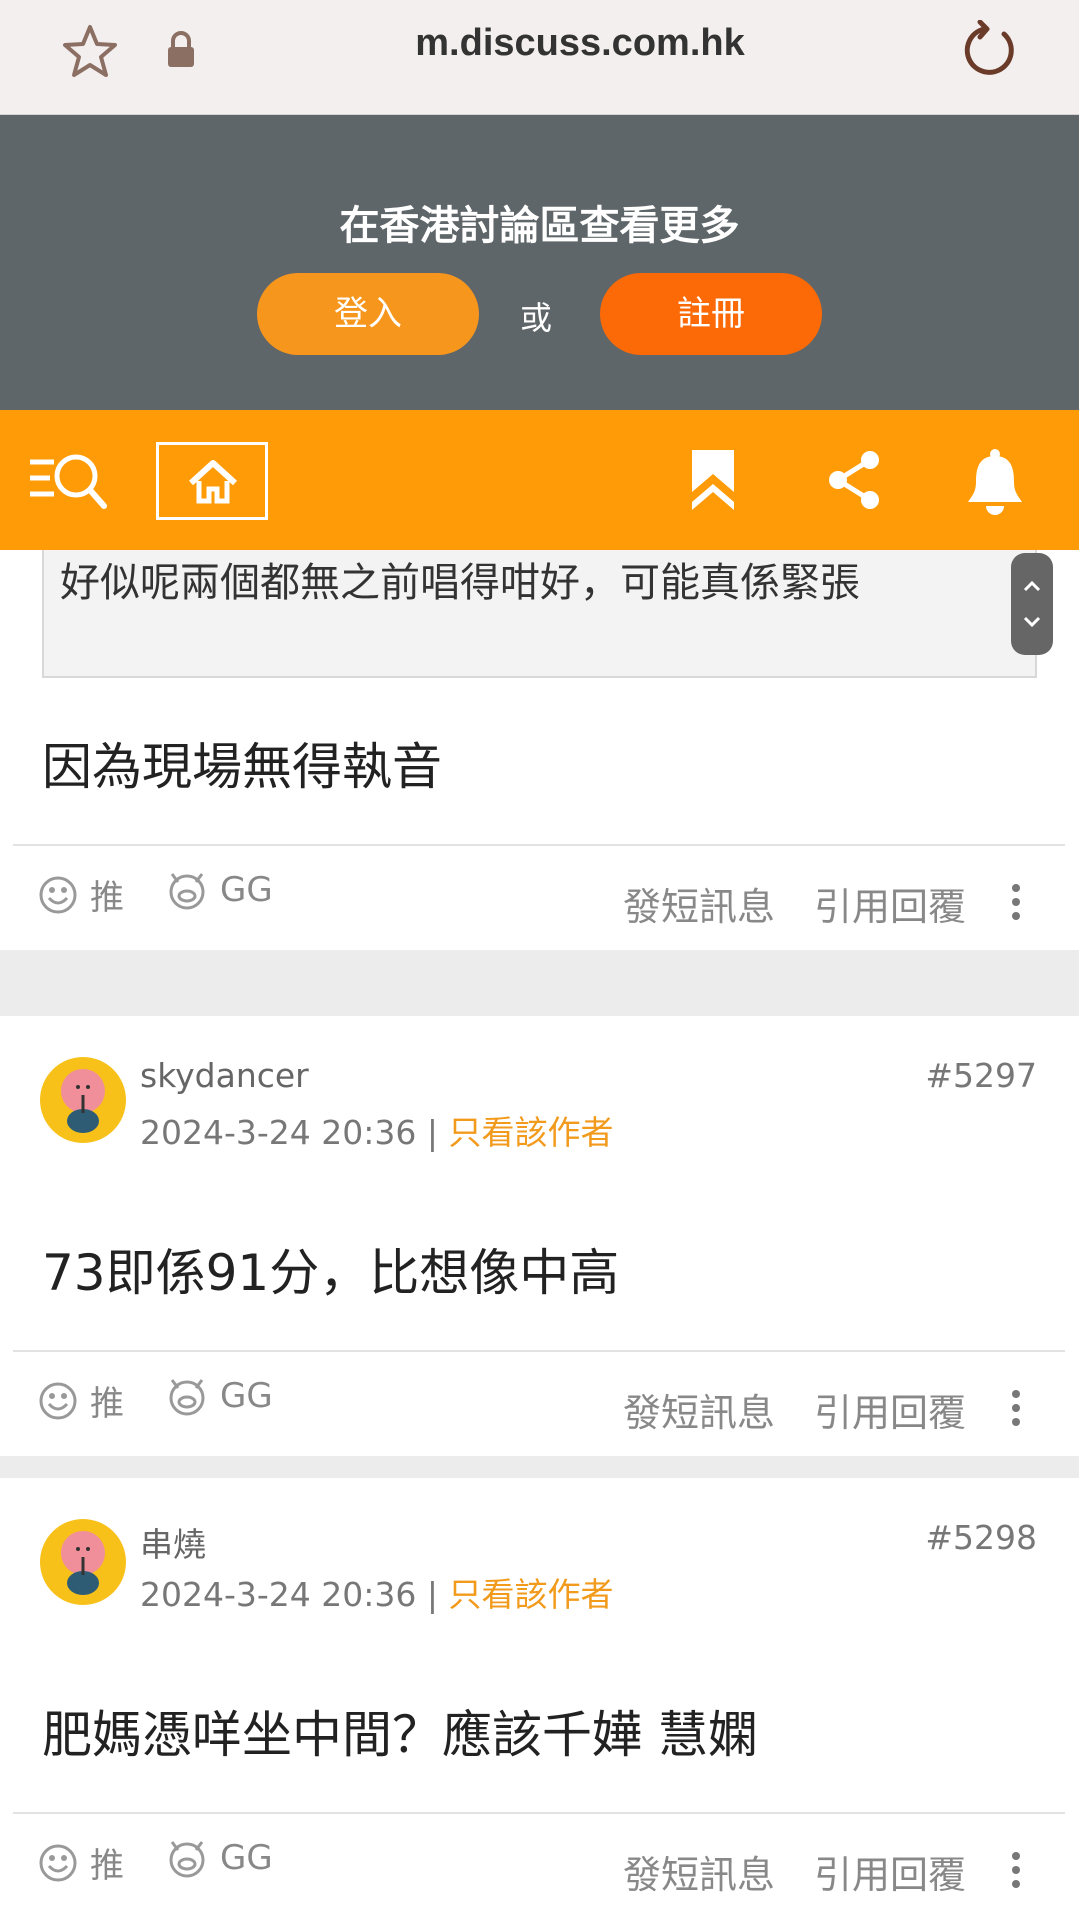 The height and width of the screenshot is (1918, 1079). What do you see at coordinates (368, 314) in the screenshot?
I see `login-button: 登入` at bounding box center [368, 314].